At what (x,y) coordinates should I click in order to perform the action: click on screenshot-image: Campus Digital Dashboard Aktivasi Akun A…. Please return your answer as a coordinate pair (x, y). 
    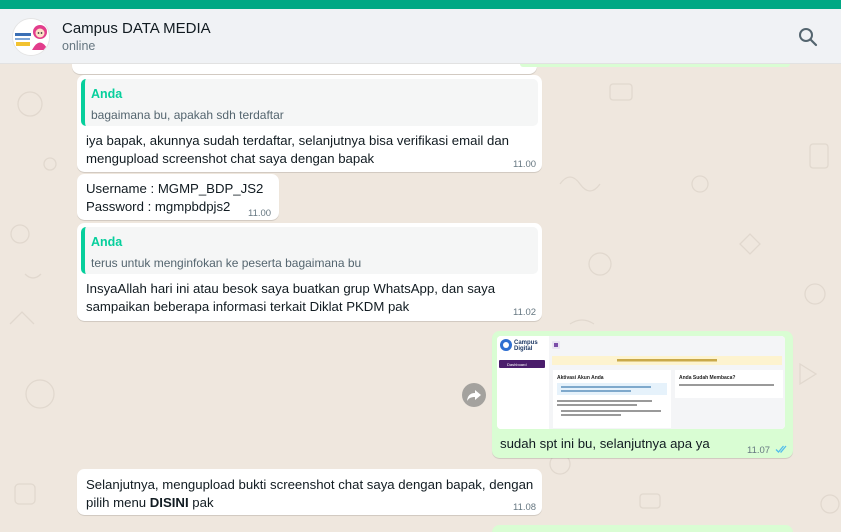
    Looking at the image, I should click on (641, 382).